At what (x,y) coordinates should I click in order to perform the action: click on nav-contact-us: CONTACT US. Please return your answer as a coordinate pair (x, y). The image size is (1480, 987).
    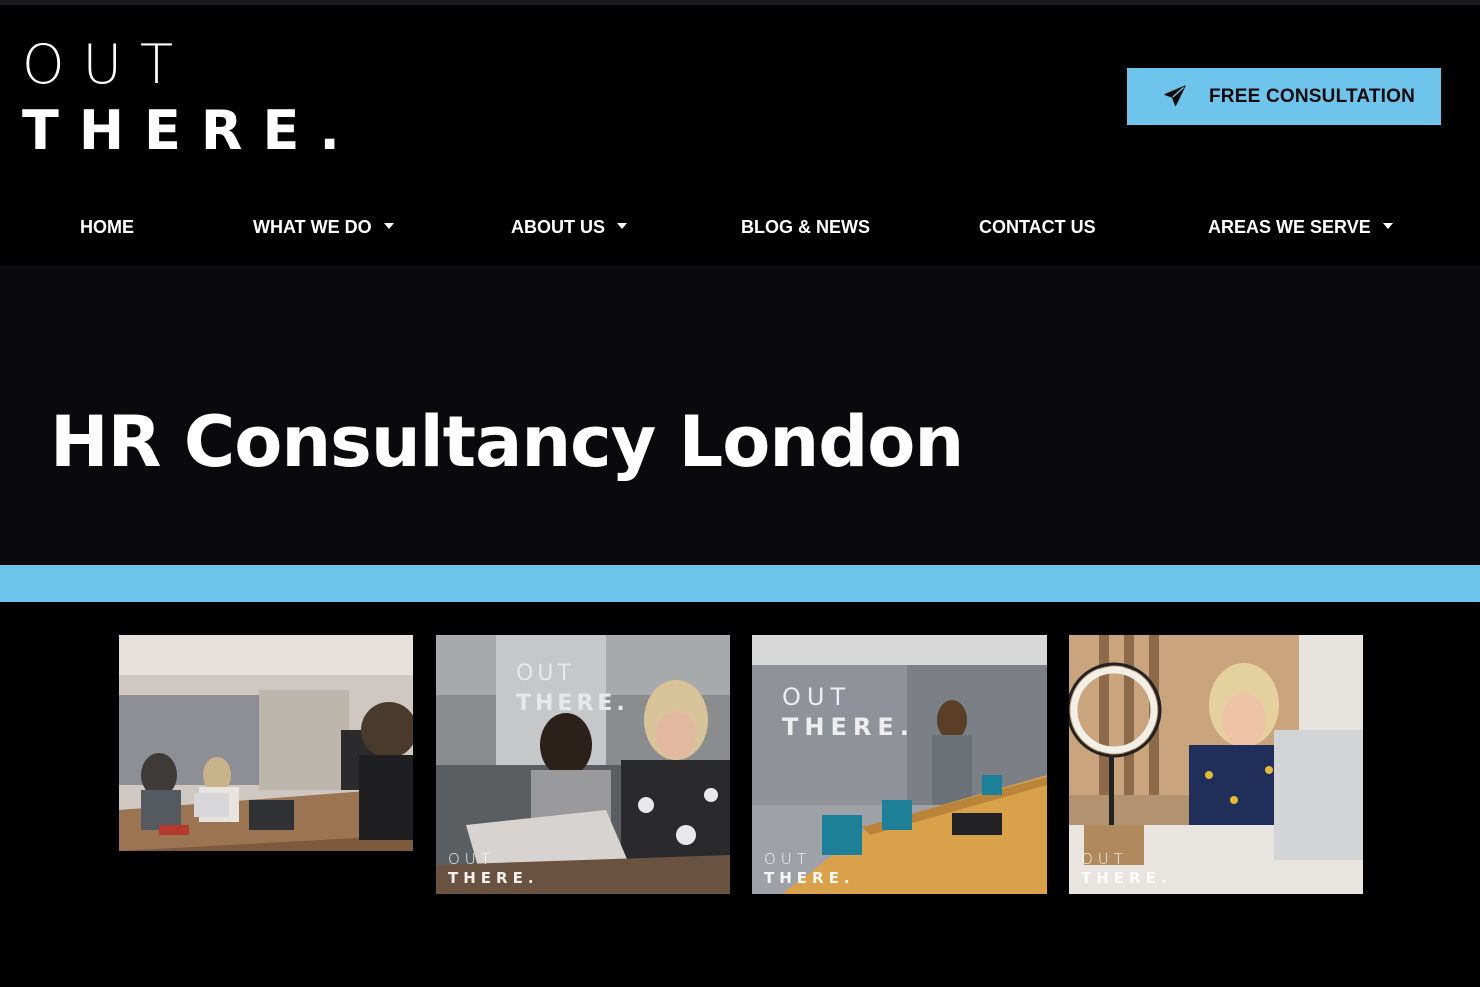
    Looking at the image, I should click on (1037, 227).